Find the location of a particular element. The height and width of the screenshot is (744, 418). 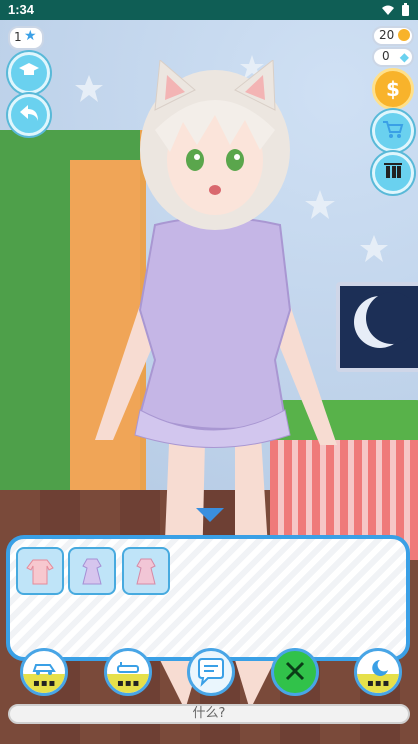

action-dock: ▪▪▪ ▪▪▪ ▪▪▪ is located at coordinates (209, 678).